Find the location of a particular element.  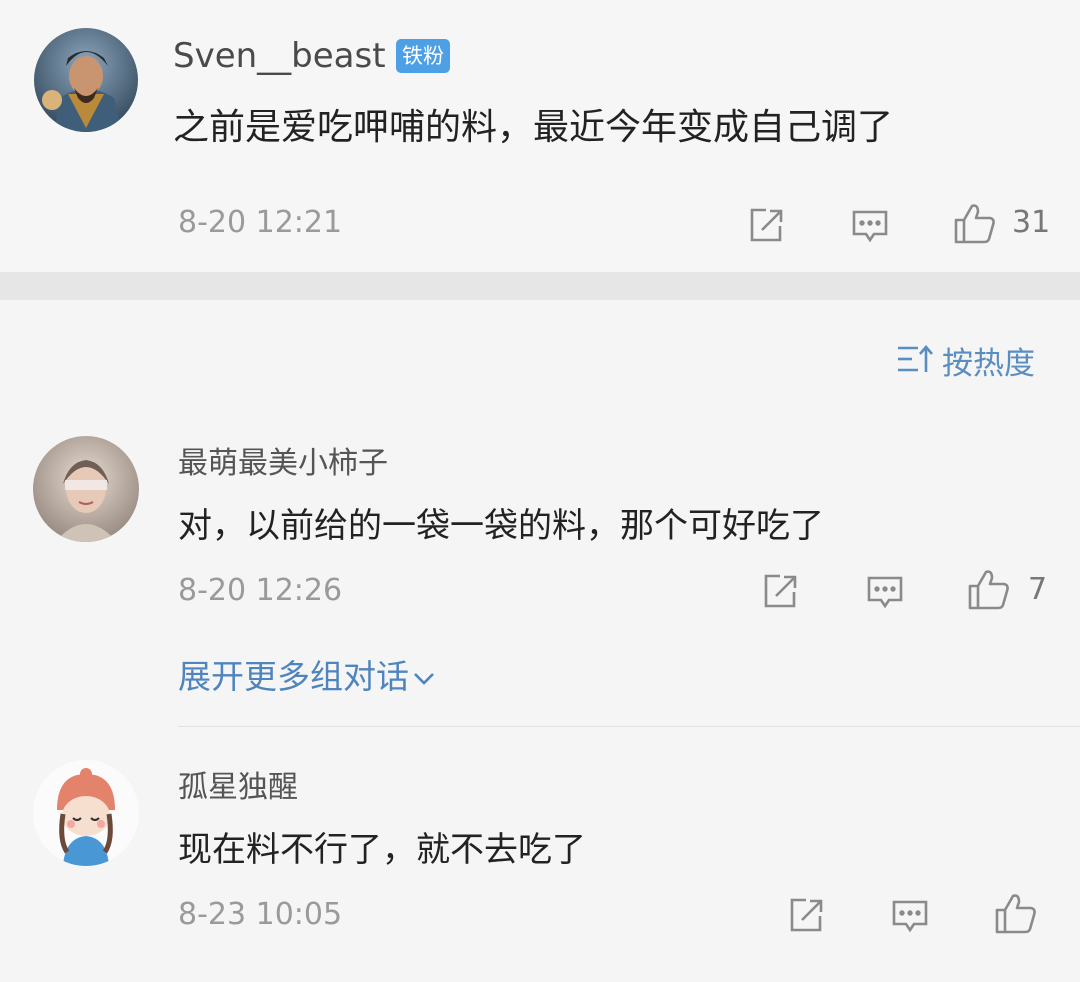

timestamp: 8-20 12:21 is located at coordinates (260, 222).